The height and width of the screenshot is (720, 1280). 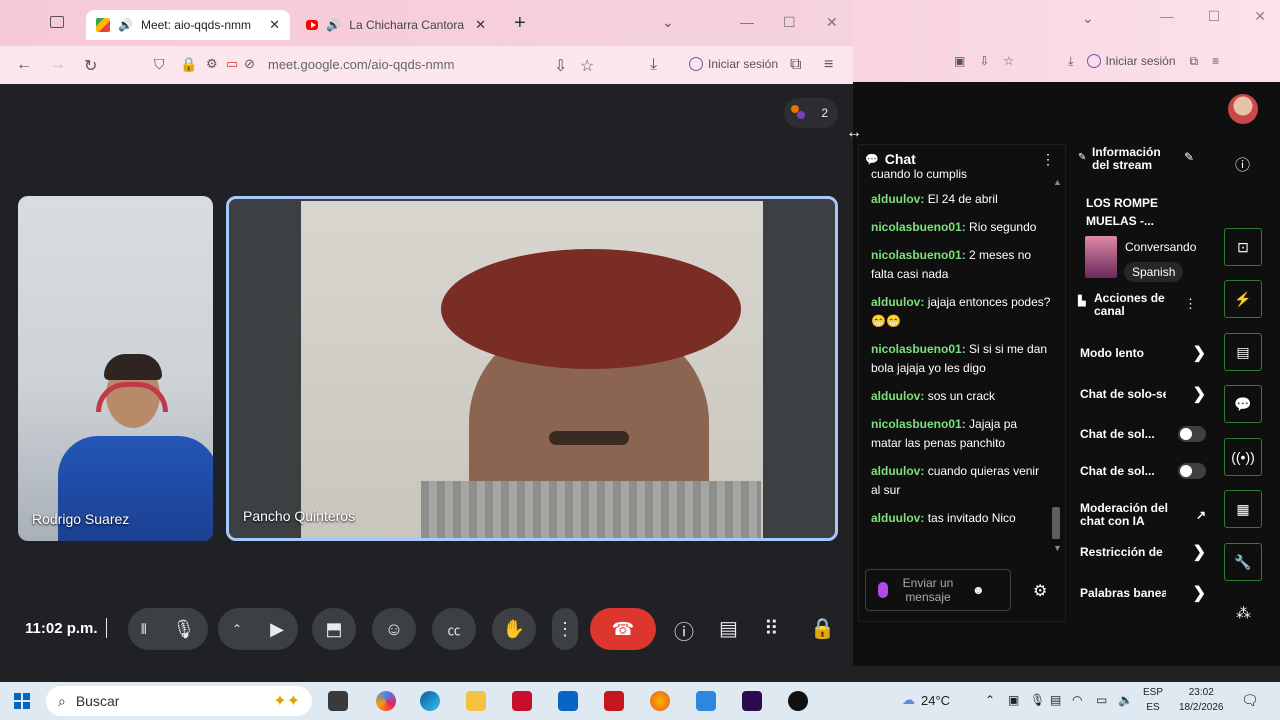 I want to click on notifications-icon: 🗨, so click(x=1250, y=700).